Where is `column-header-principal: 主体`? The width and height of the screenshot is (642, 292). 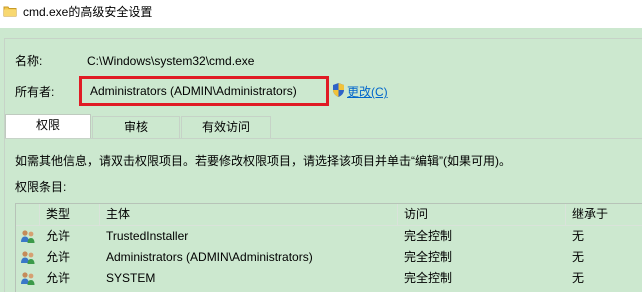 column-header-principal: 主体 is located at coordinates (249, 215).